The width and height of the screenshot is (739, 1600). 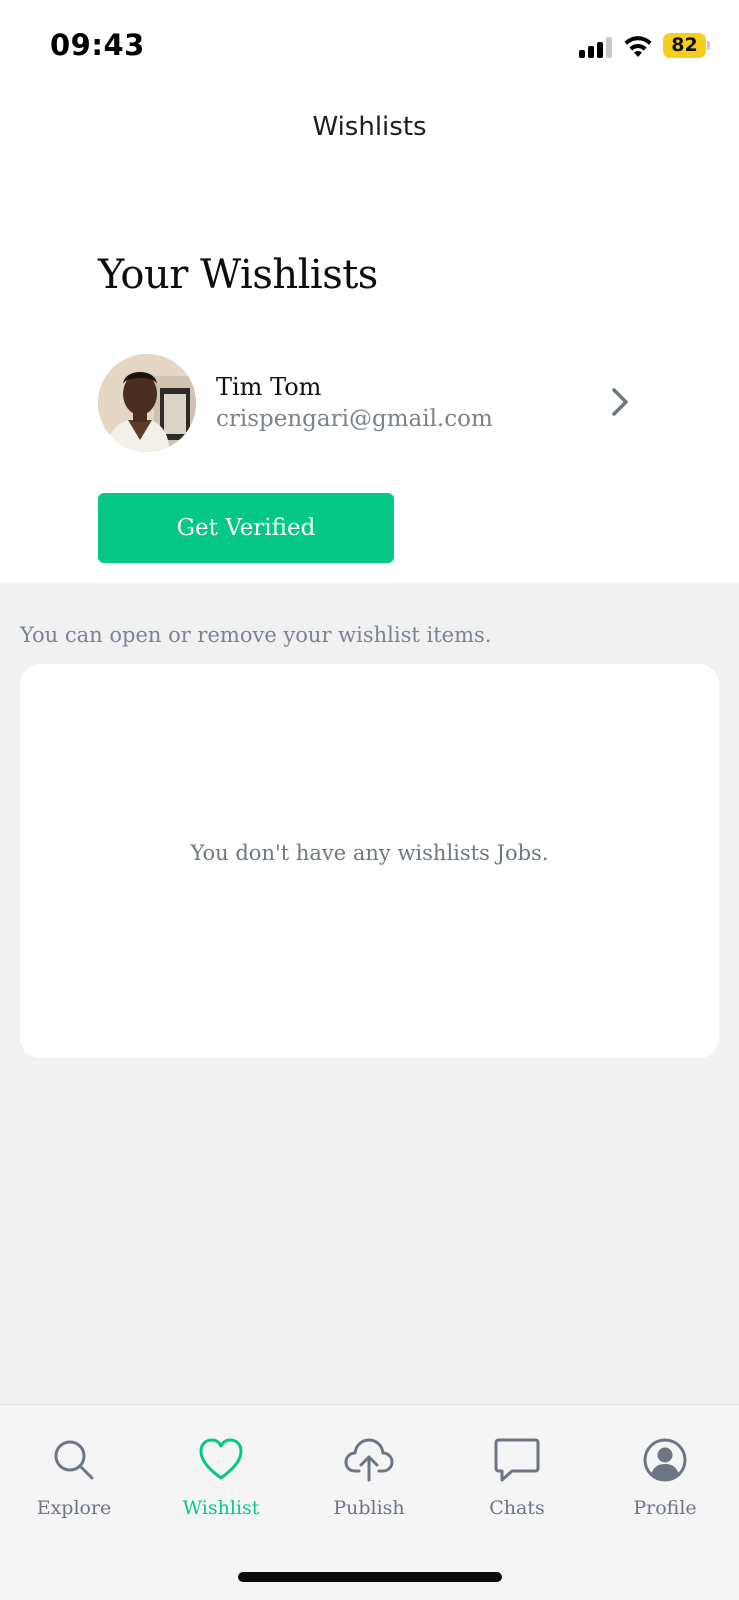 I want to click on profile-row: Tim Tom crispengari@gmail.com, so click(x=368, y=404).